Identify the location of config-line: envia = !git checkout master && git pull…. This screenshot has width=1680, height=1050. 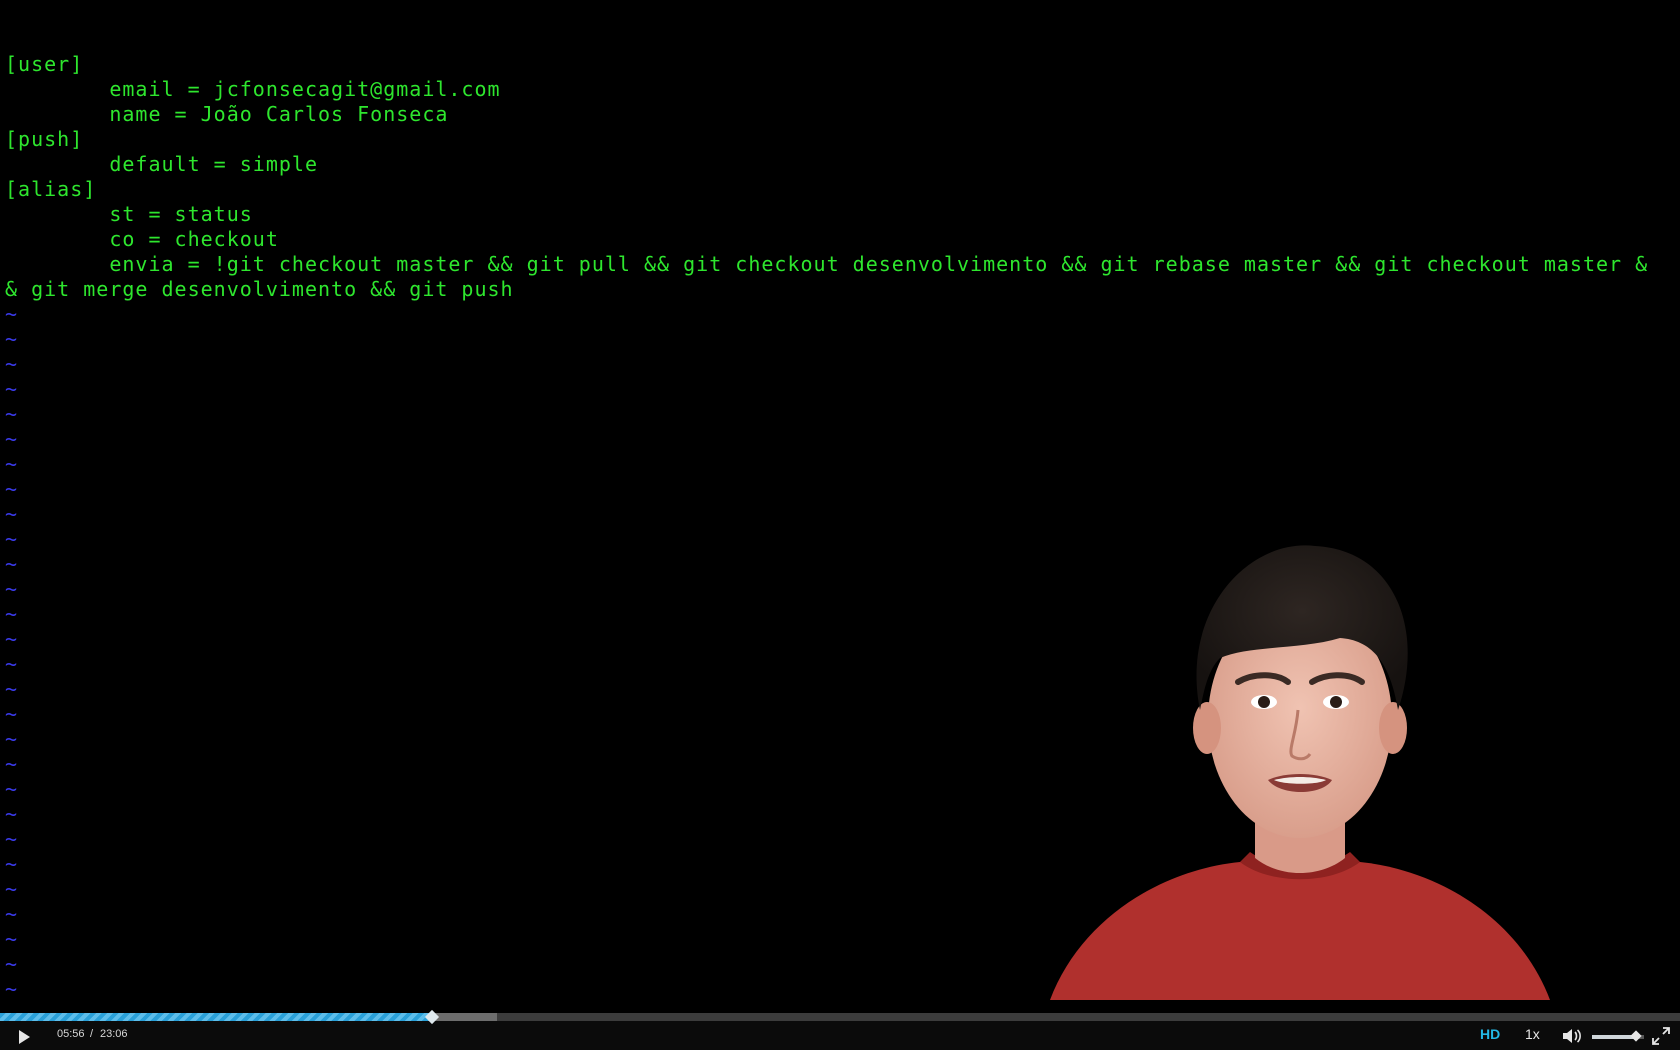
(827, 264).